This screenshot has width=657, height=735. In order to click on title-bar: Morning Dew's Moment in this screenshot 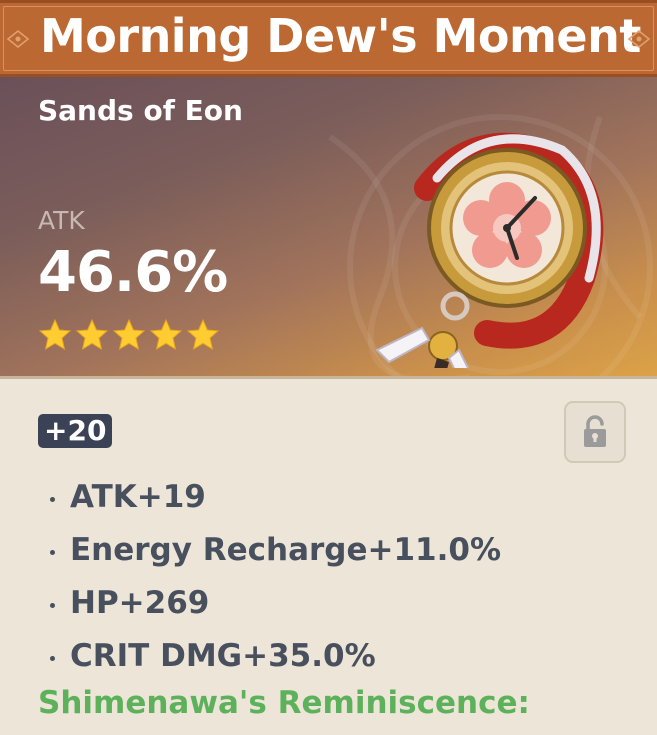, I will do `click(328, 38)`.